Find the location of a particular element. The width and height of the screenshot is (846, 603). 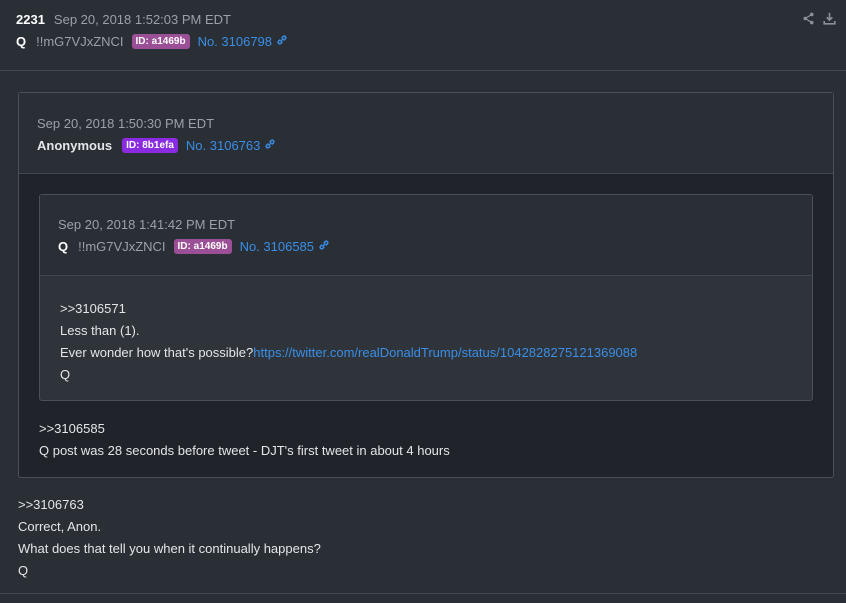

quoted-post-author-row: Anonymous ID: 8b1efa No. 3106763 is located at coordinates (156, 145).